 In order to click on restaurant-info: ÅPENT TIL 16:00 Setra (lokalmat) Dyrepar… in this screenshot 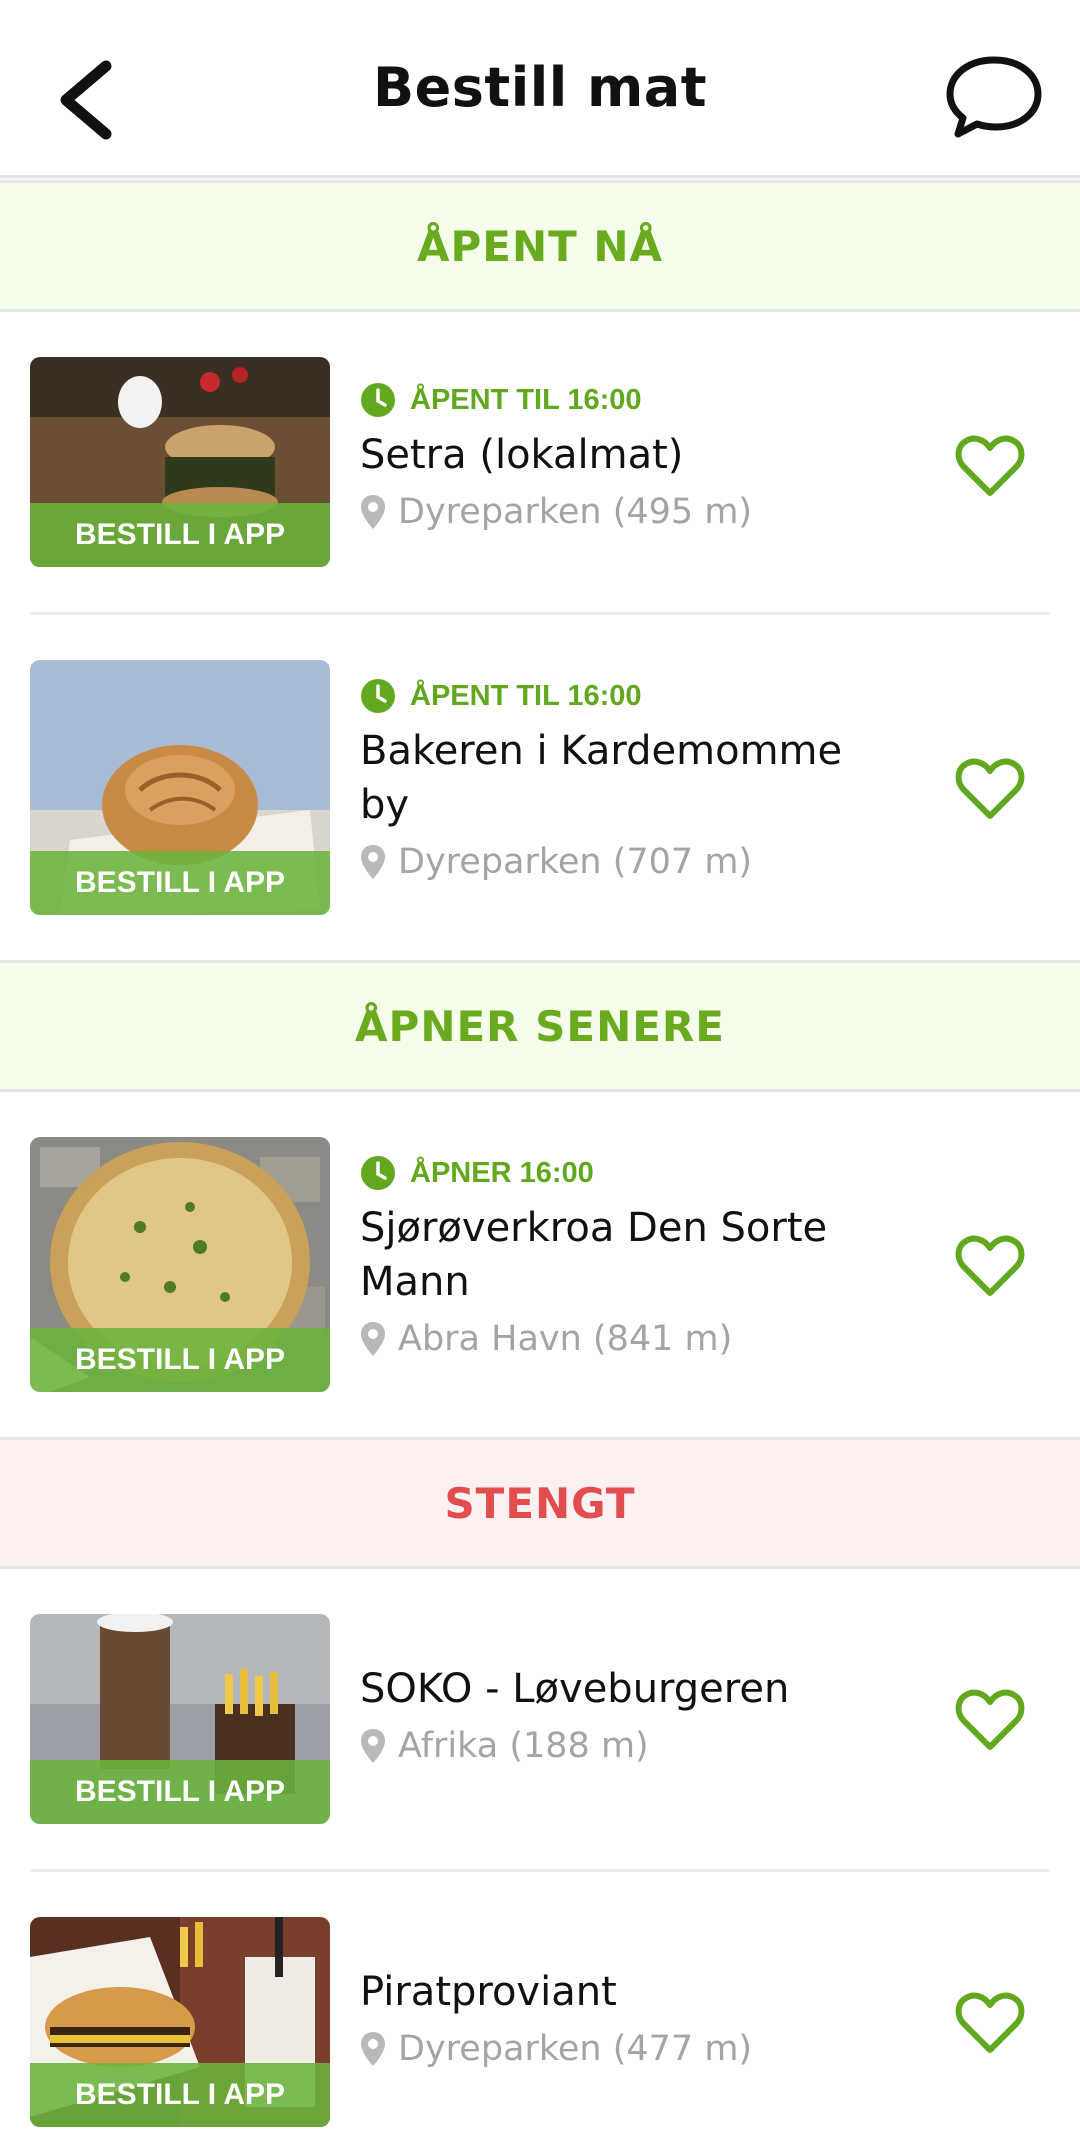, I will do `click(630, 457)`.